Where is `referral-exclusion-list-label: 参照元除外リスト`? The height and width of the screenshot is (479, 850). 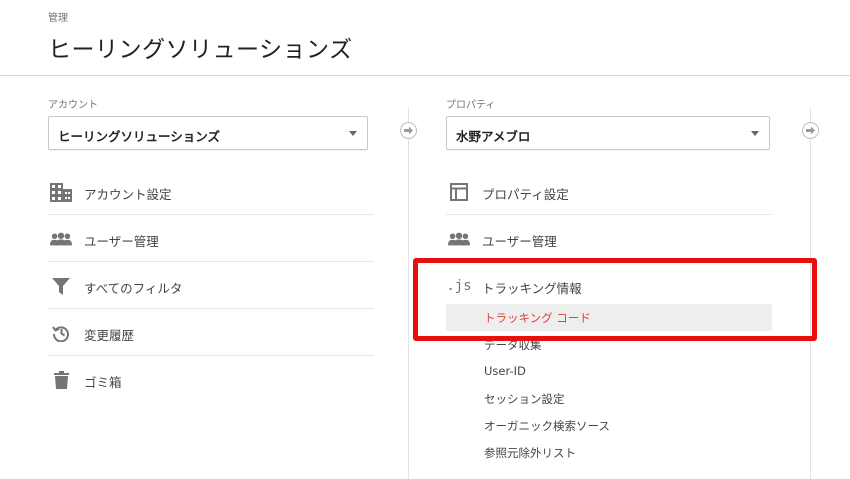 referral-exclusion-list-label: 参照元除外リスト is located at coordinates (530, 453).